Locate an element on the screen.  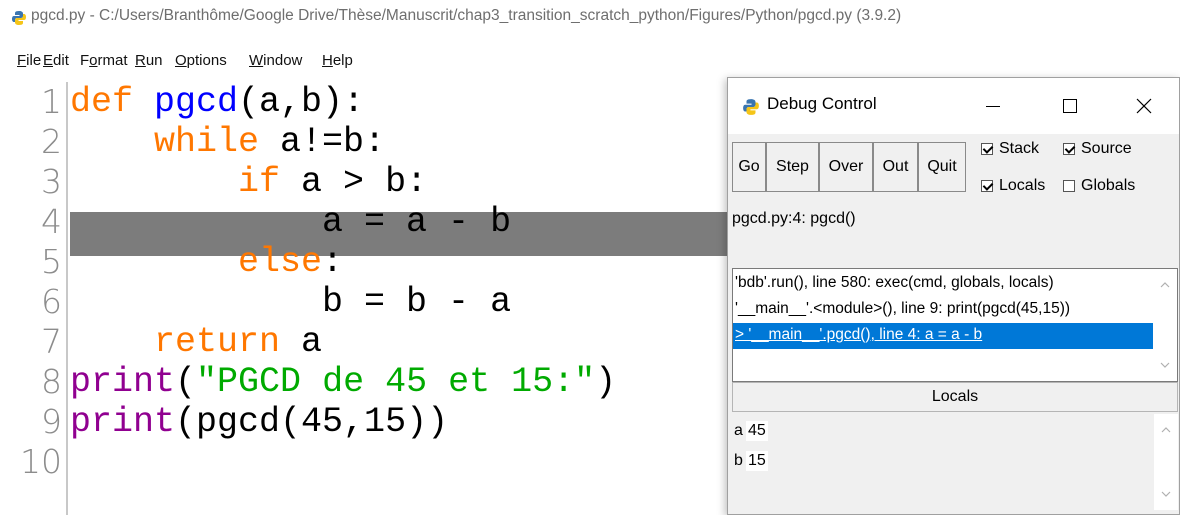
maximize-button is located at coordinates (1070, 106).